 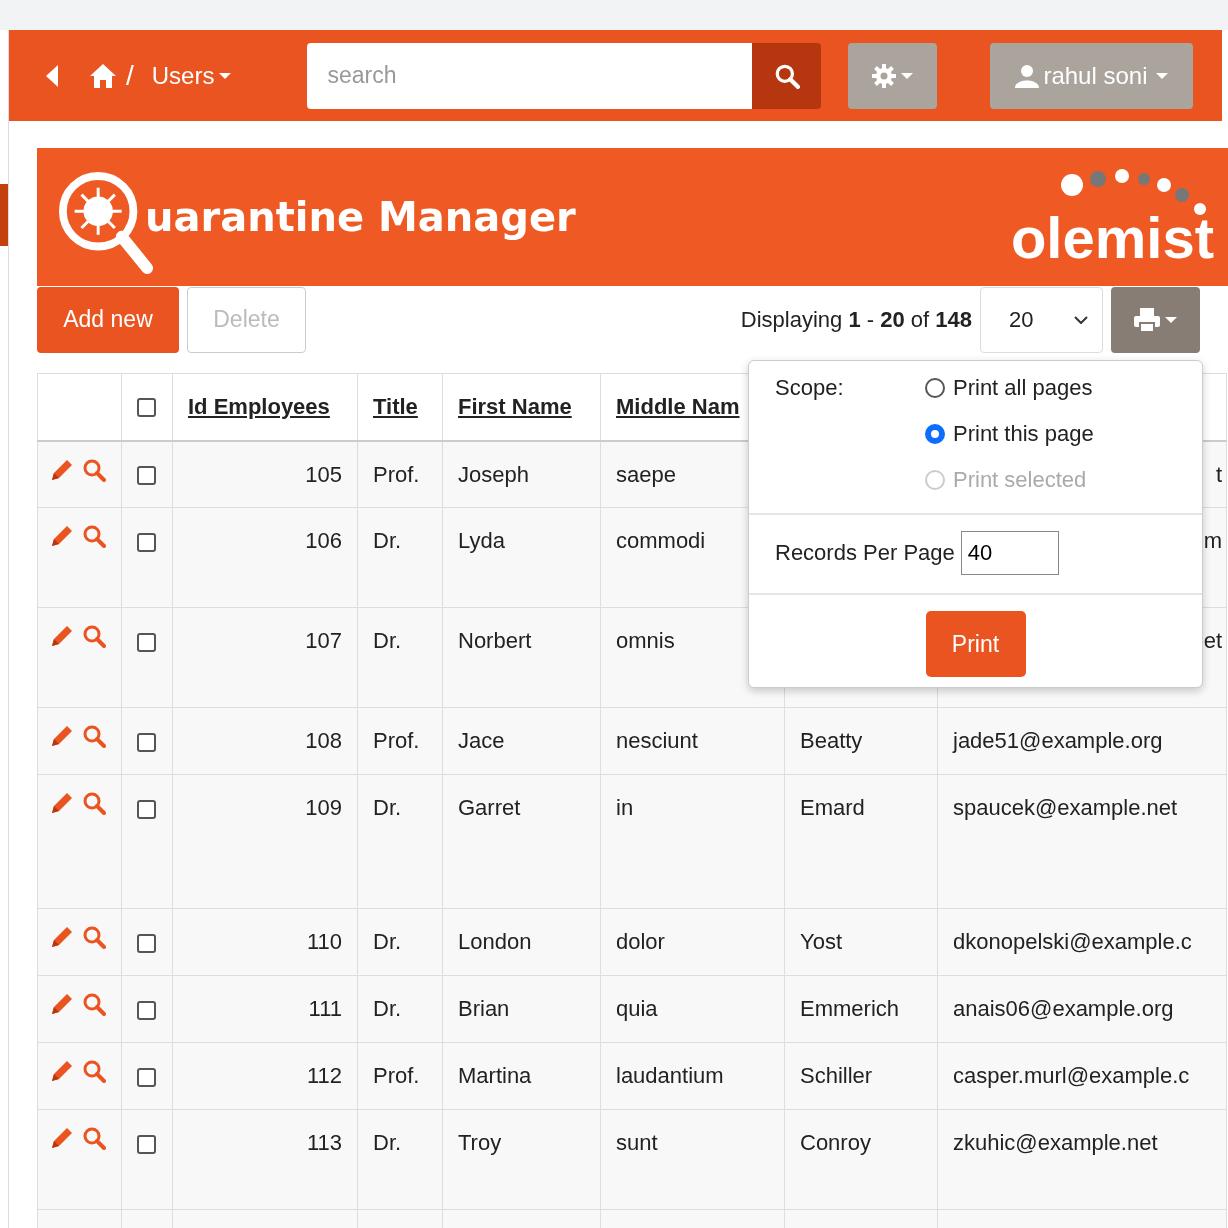 What do you see at coordinates (1009, 434) in the screenshot?
I see `scope-radio-option: Print this page` at bounding box center [1009, 434].